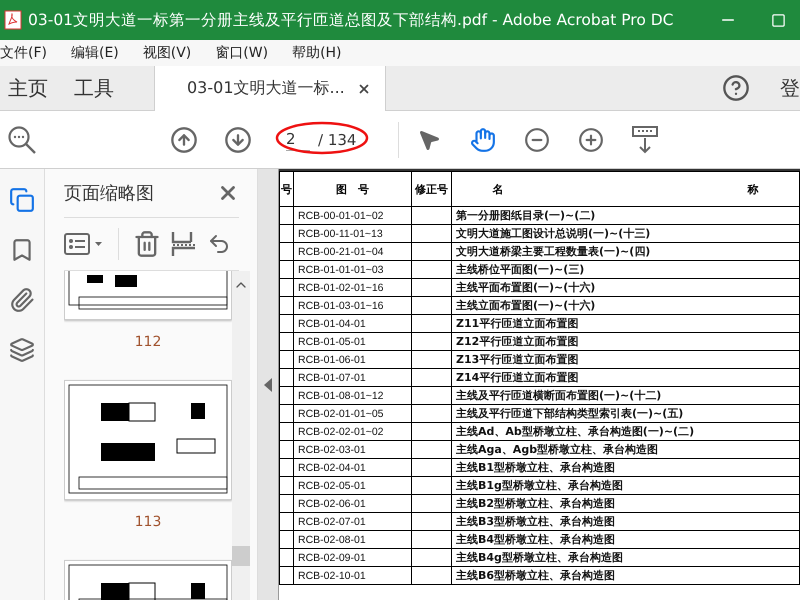  What do you see at coordinates (353, 269) in the screenshot?
I see `table-cell: RCB-01-01-01~03` at bounding box center [353, 269].